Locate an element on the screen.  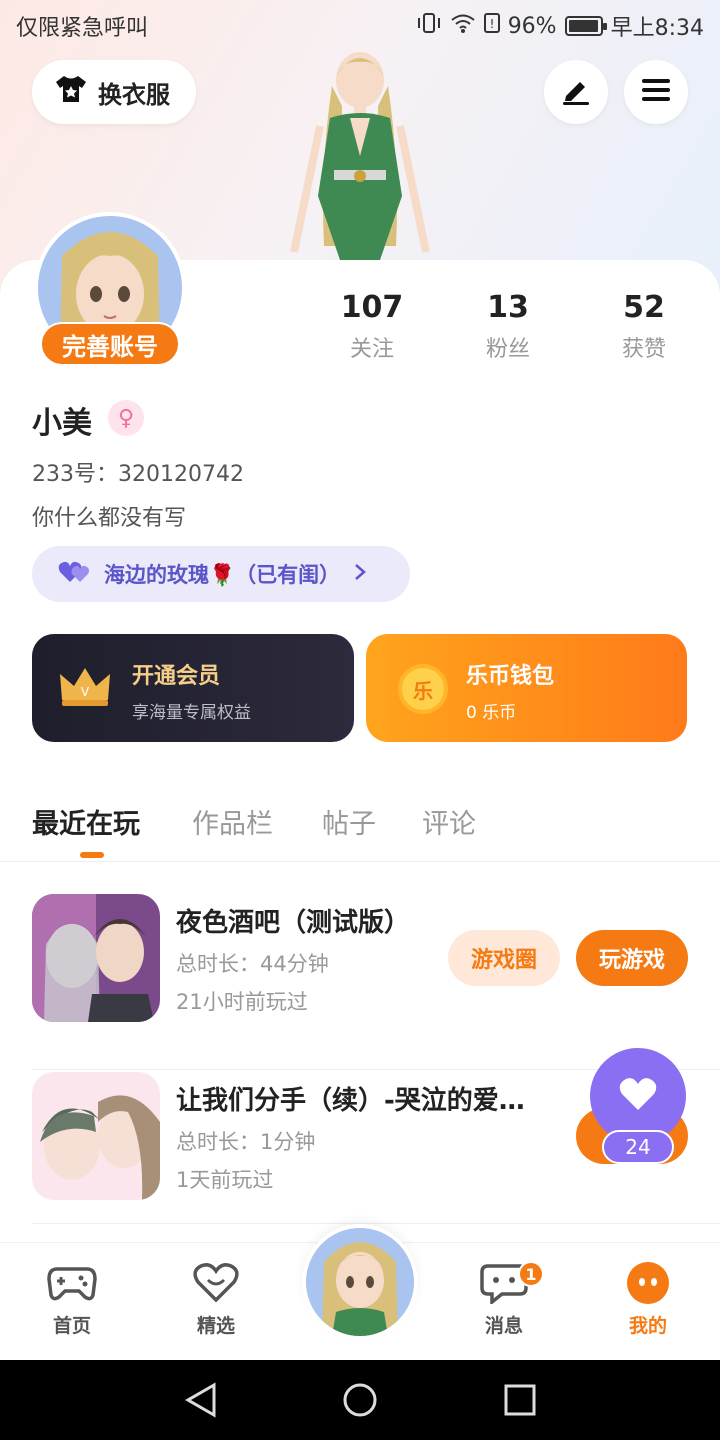
game-duration: 总时长：44分钟 is located at coordinates (252, 964).